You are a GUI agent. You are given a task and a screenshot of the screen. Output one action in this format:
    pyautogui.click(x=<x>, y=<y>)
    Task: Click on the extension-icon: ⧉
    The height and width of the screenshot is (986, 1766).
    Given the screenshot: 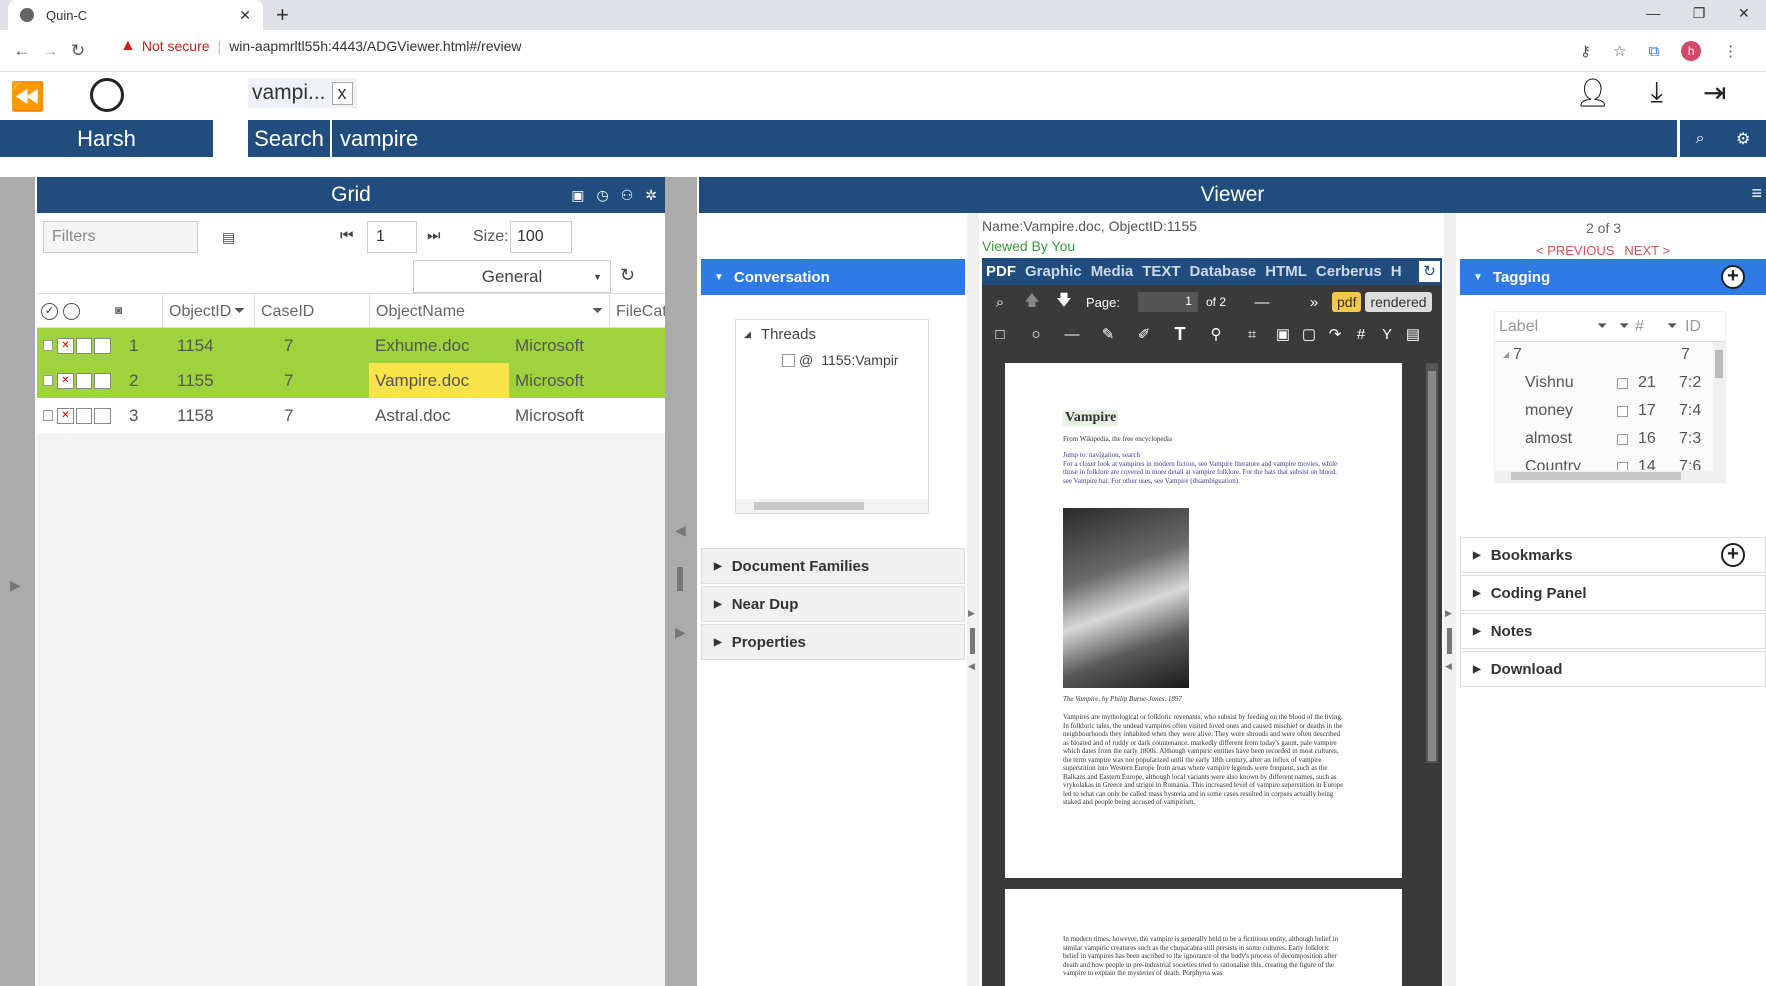 What is the action you would take?
    pyautogui.click(x=1653, y=51)
    